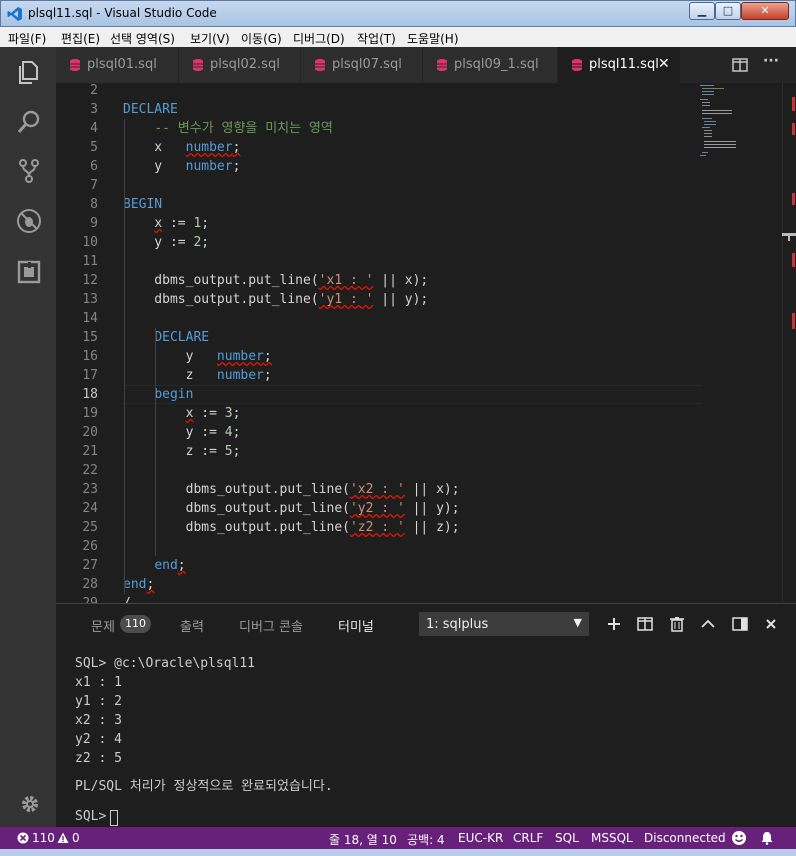 This screenshot has width=796, height=856. What do you see at coordinates (426, 839) in the screenshot?
I see `indentation: 공백: 4` at bounding box center [426, 839].